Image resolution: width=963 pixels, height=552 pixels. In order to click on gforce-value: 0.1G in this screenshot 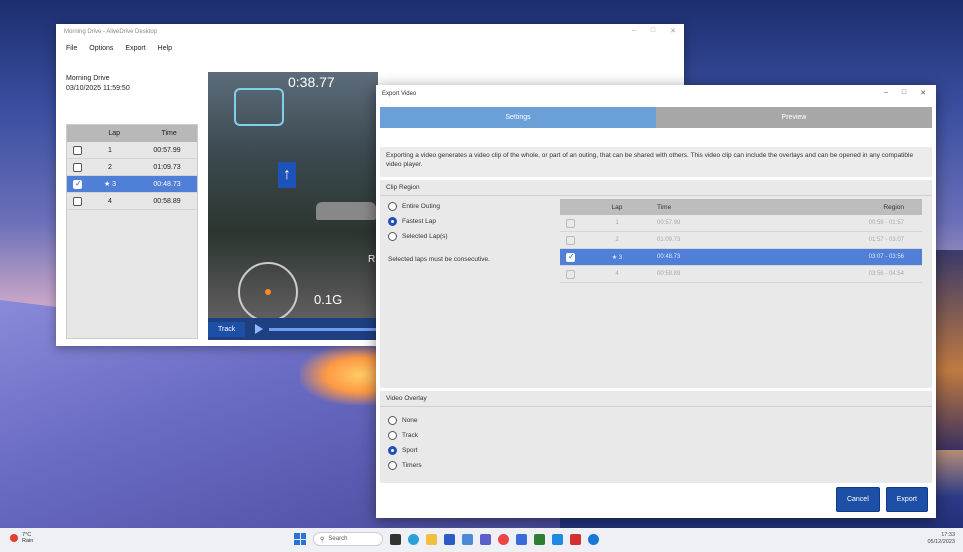, I will do `click(328, 299)`.